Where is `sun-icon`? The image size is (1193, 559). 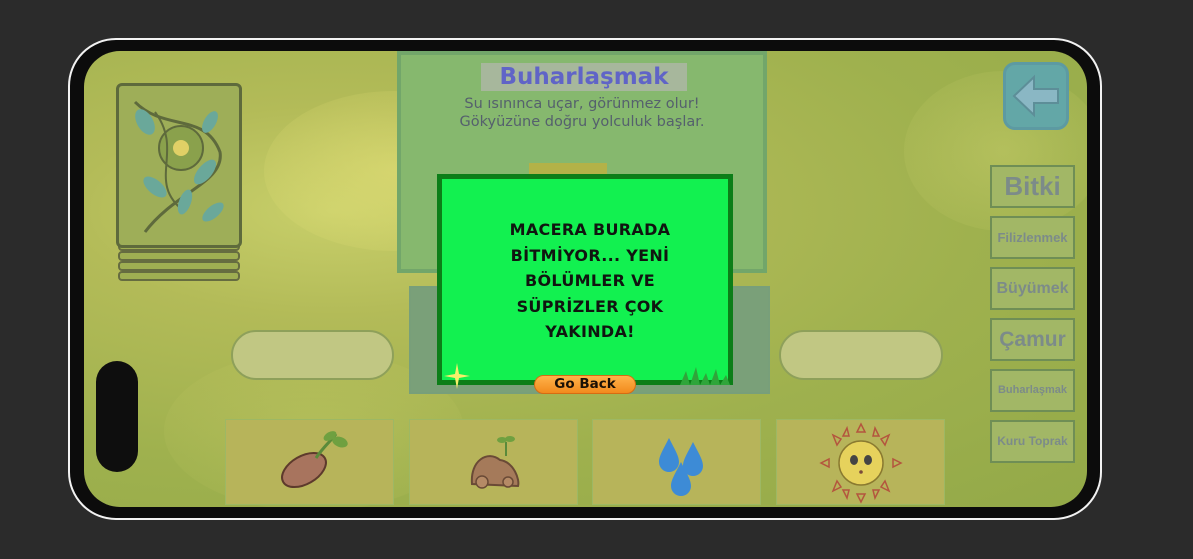
sun-icon is located at coordinates (861, 463).